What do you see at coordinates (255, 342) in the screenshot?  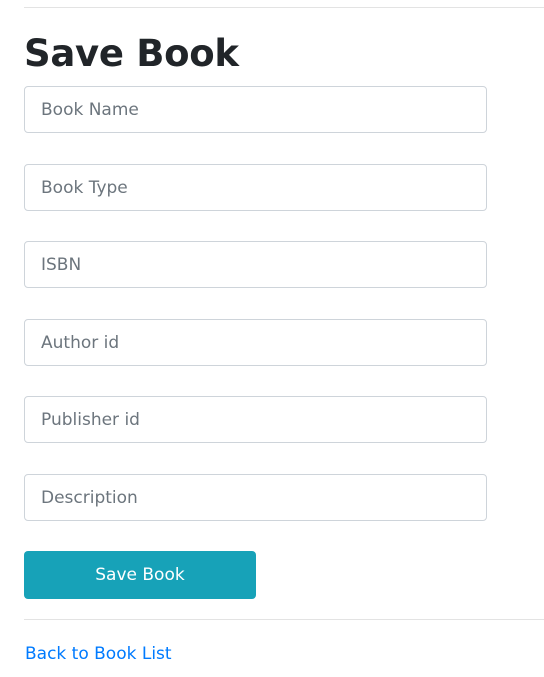 I see `author-id-input` at bounding box center [255, 342].